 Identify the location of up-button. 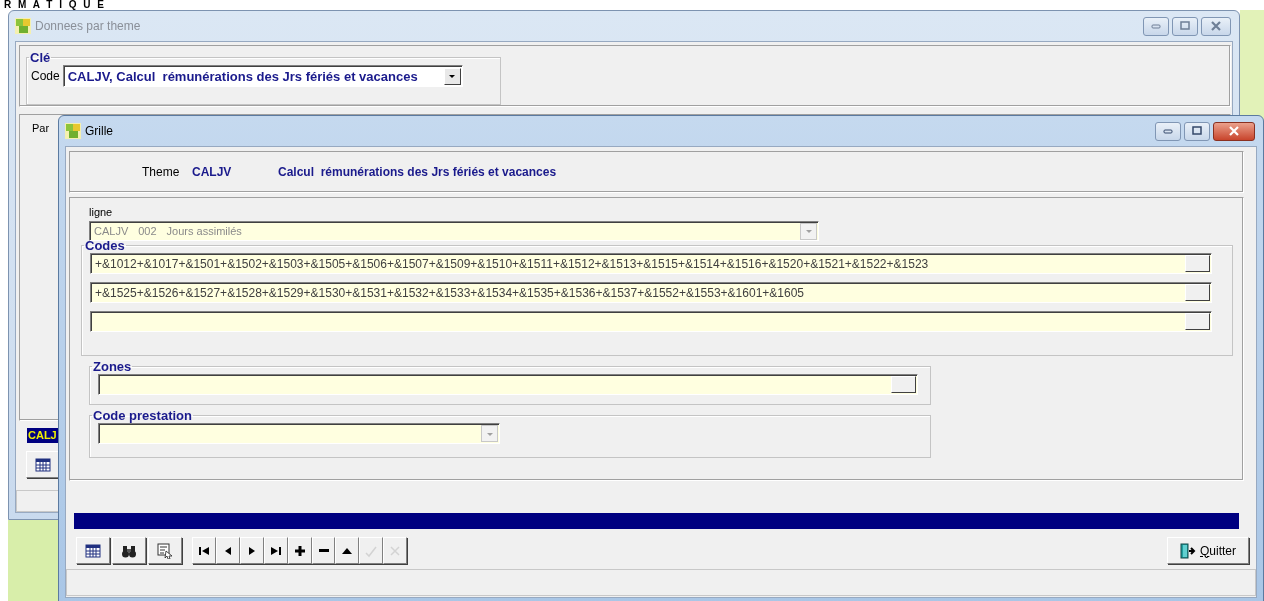
(347, 550).